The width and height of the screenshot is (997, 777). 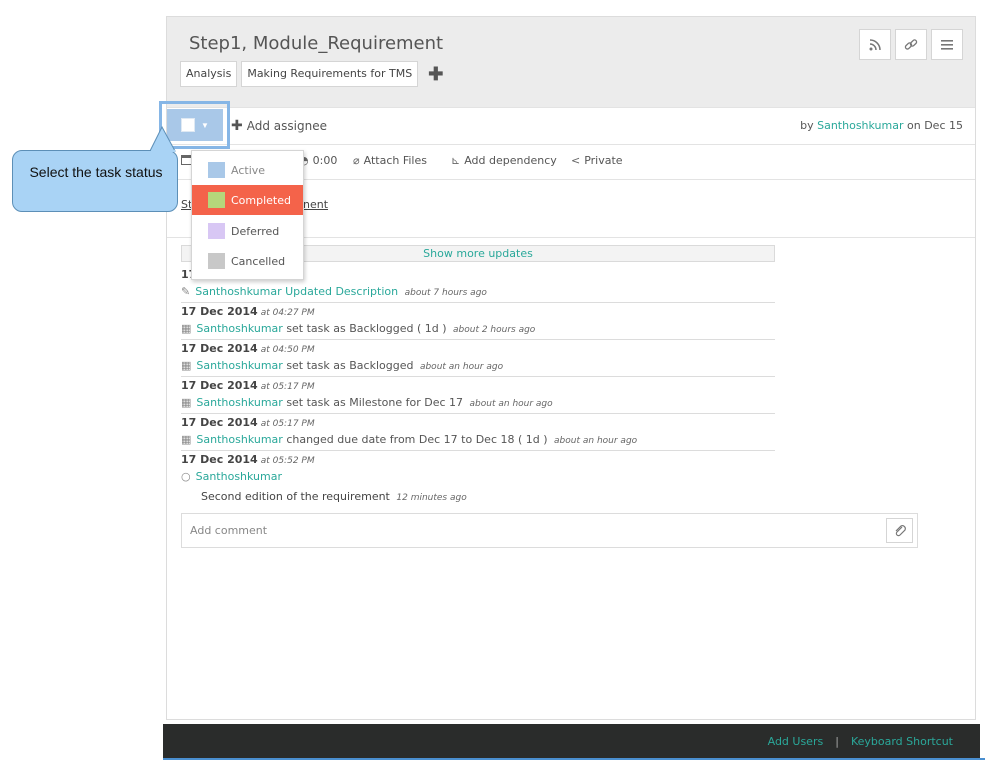 What do you see at coordinates (163, 151) in the screenshot?
I see `callout-tail-cover` at bounding box center [163, 151].